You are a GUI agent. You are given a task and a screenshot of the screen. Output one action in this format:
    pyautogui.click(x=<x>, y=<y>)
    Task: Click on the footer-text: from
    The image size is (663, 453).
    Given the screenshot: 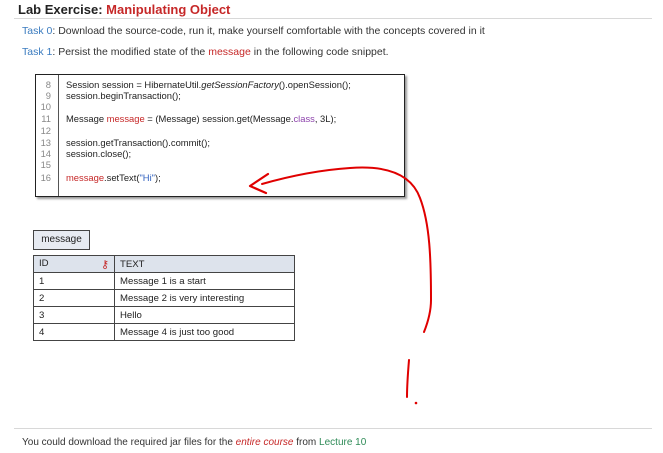 What is the action you would take?
    pyautogui.click(x=306, y=442)
    